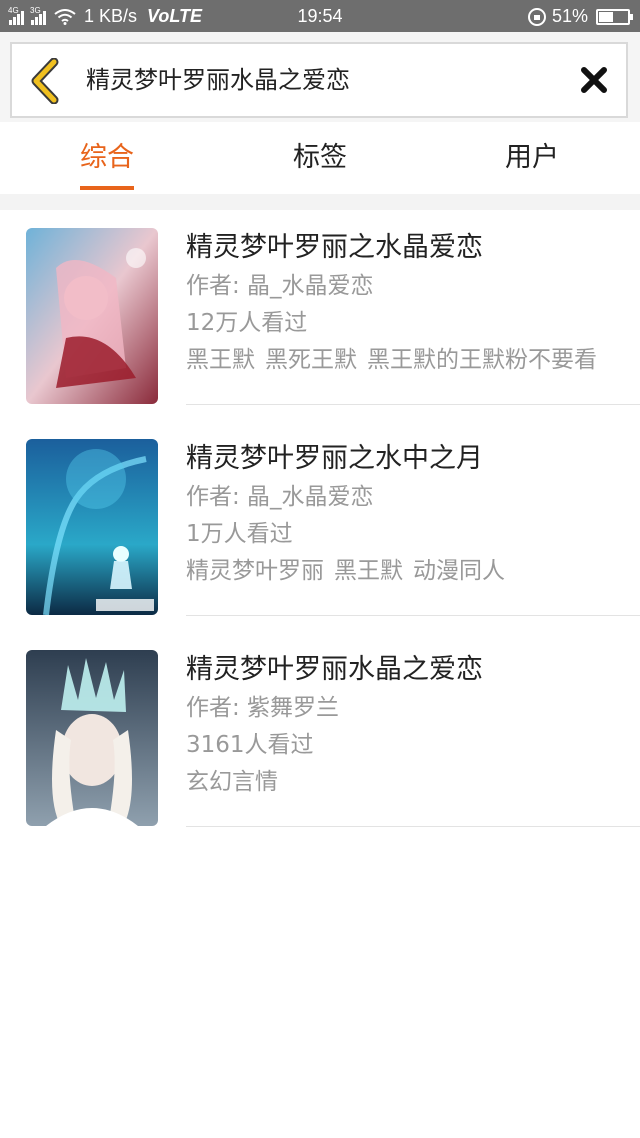  I want to click on result-meta: 精灵梦叶罗丽水晶之爱恋 作者: 紫舞罗兰 3161人看过 玄幻言情, so click(413, 725).